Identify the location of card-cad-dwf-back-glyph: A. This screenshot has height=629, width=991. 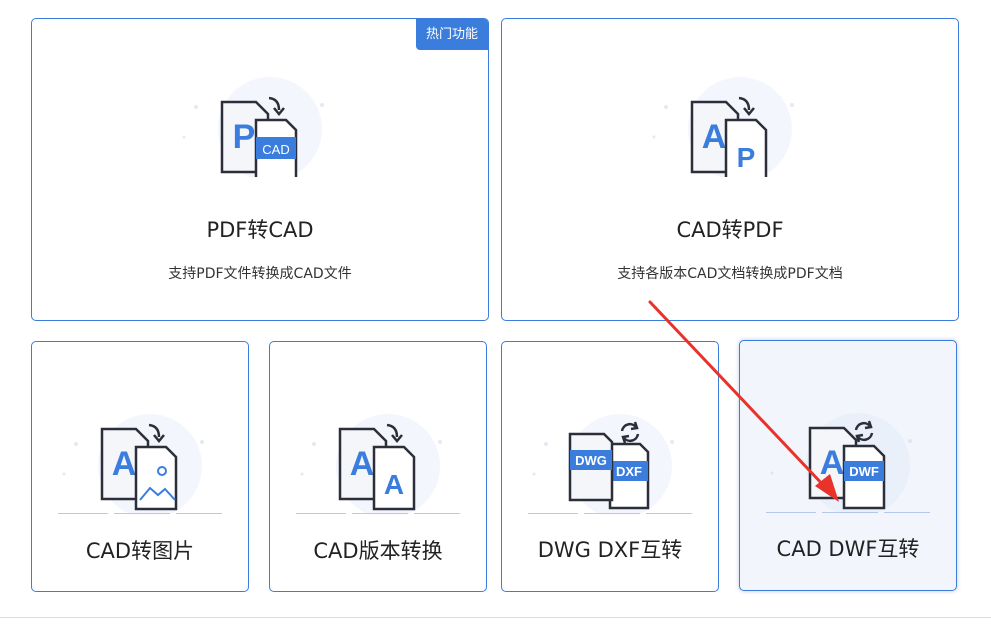
(832, 463).